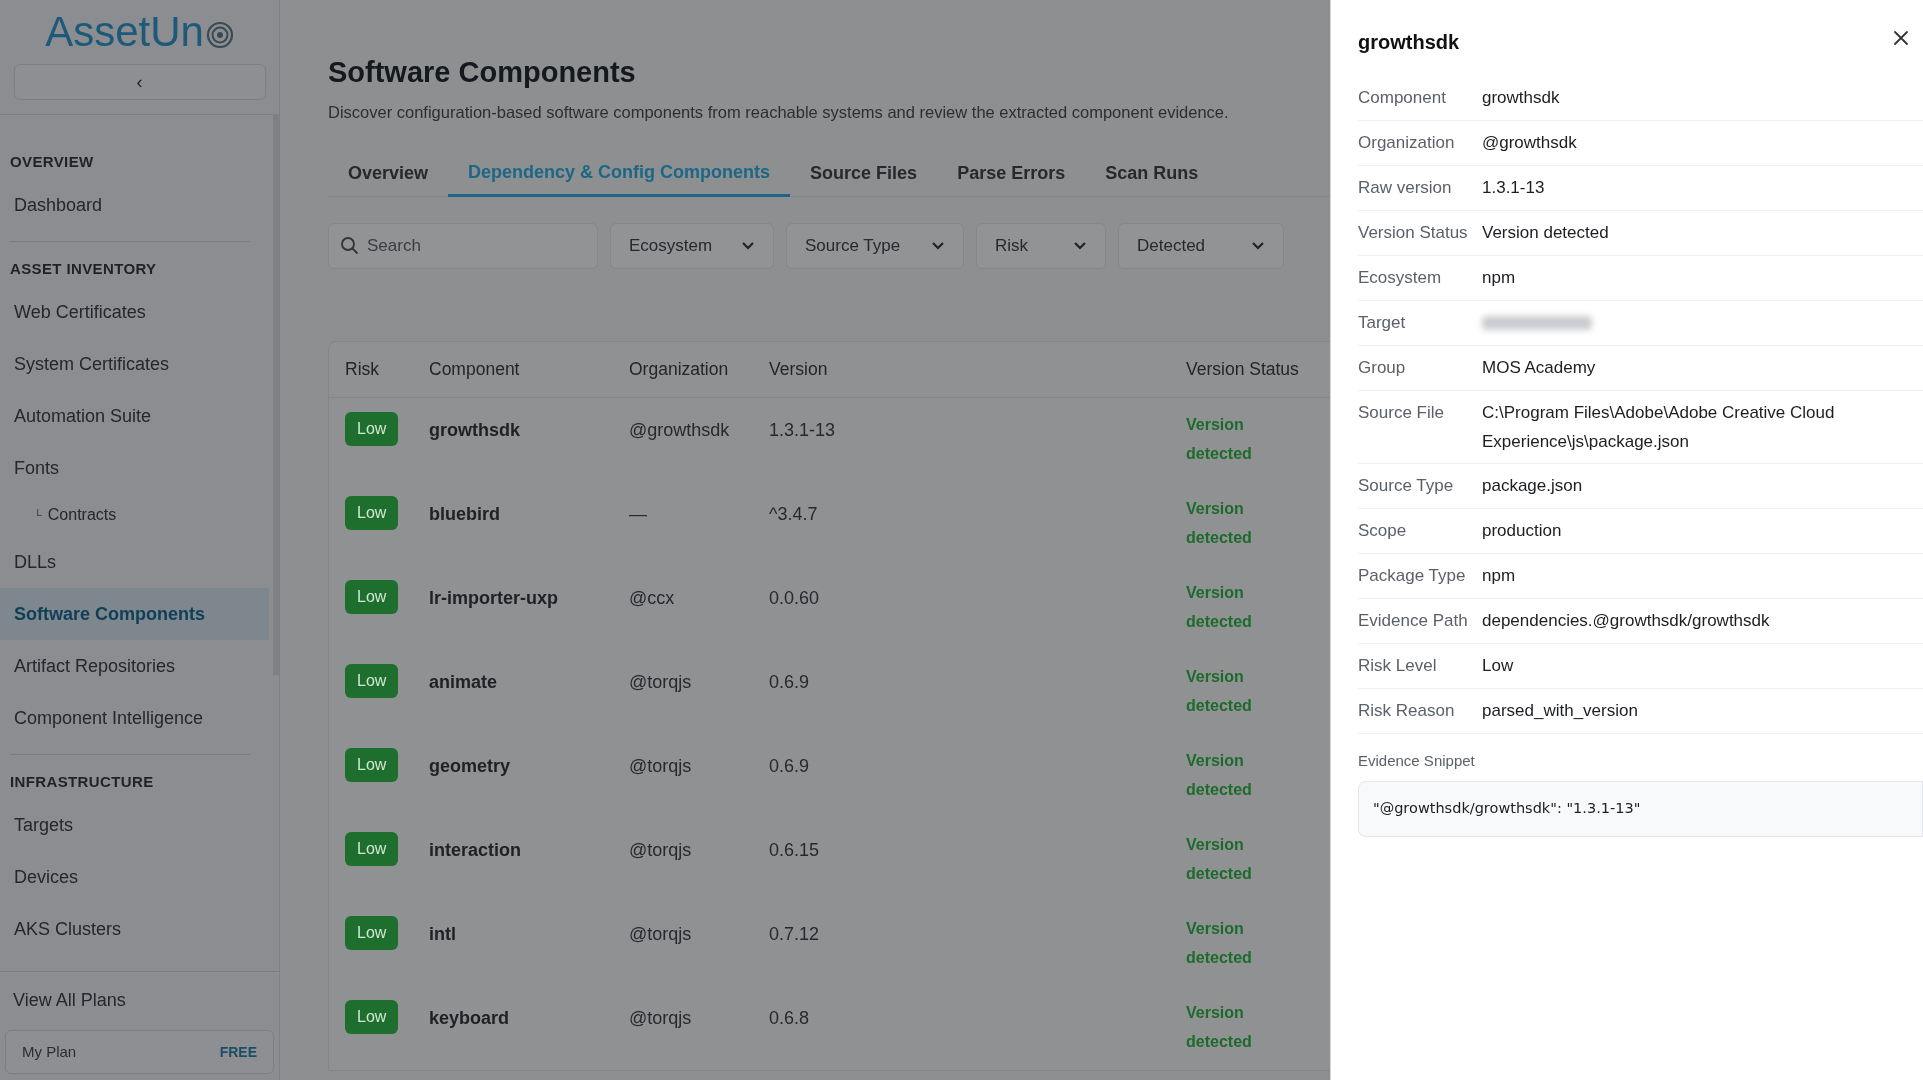  What do you see at coordinates (219, 35) in the screenshot?
I see `logo-icon` at bounding box center [219, 35].